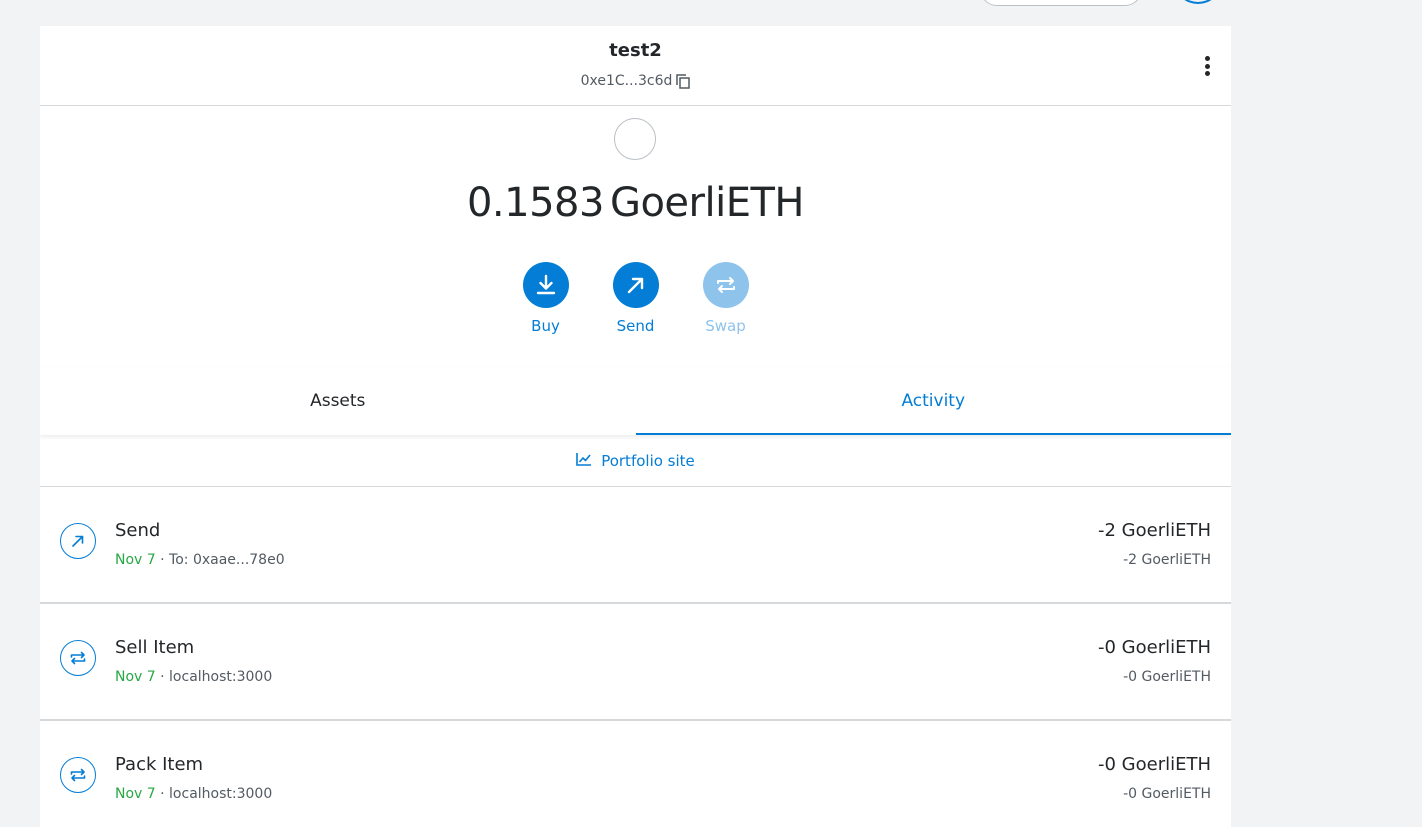  I want to click on account-menu-avatar, so click(1198, 2).